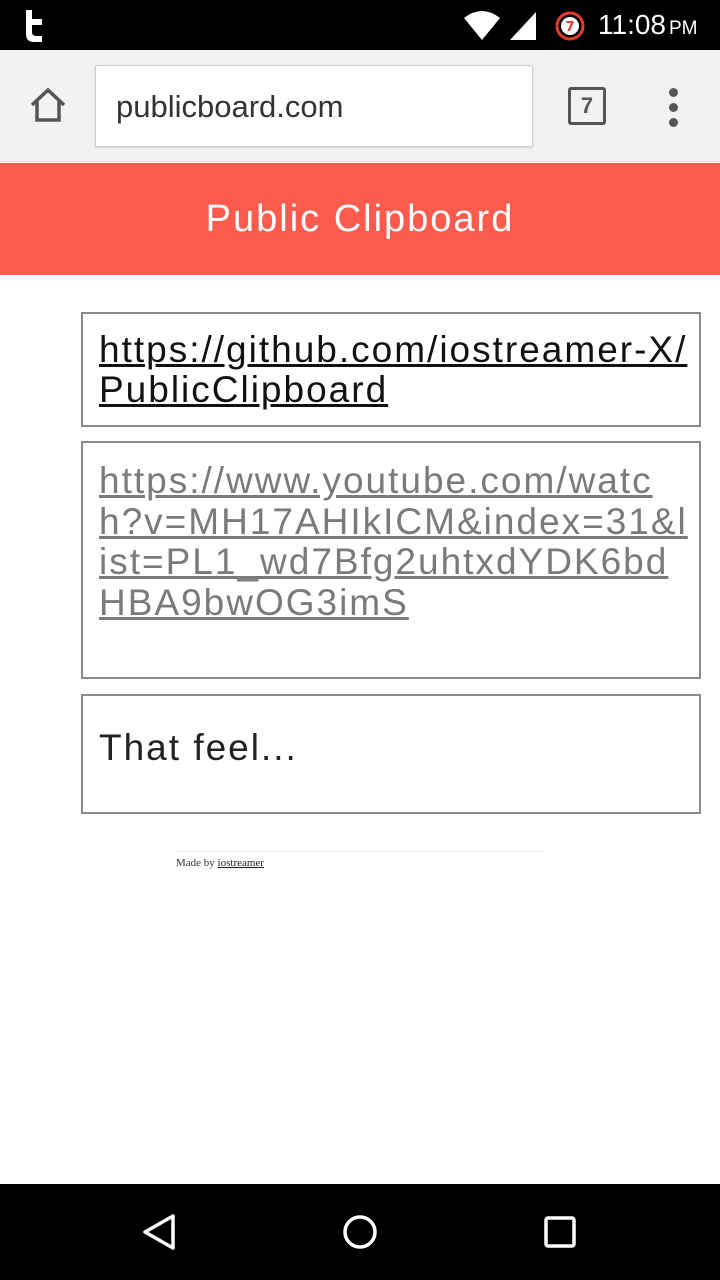 The height and width of the screenshot is (1280, 720). What do you see at coordinates (683, 28) in the screenshot?
I see `clock-ampm: PM` at bounding box center [683, 28].